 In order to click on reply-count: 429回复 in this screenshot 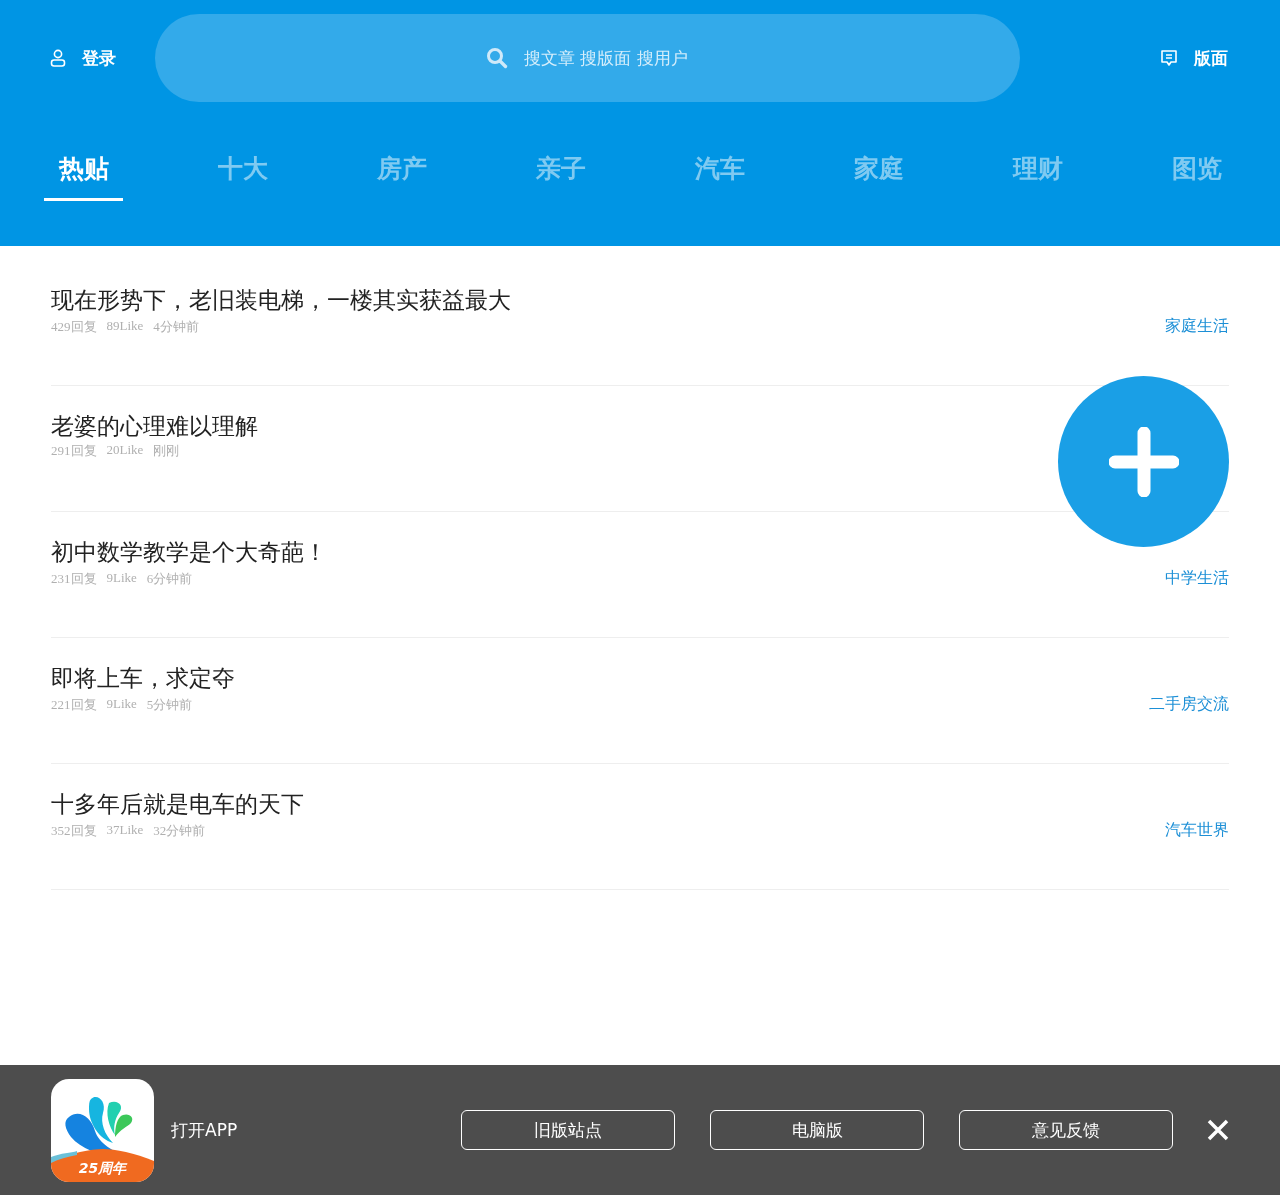, I will do `click(74, 326)`.